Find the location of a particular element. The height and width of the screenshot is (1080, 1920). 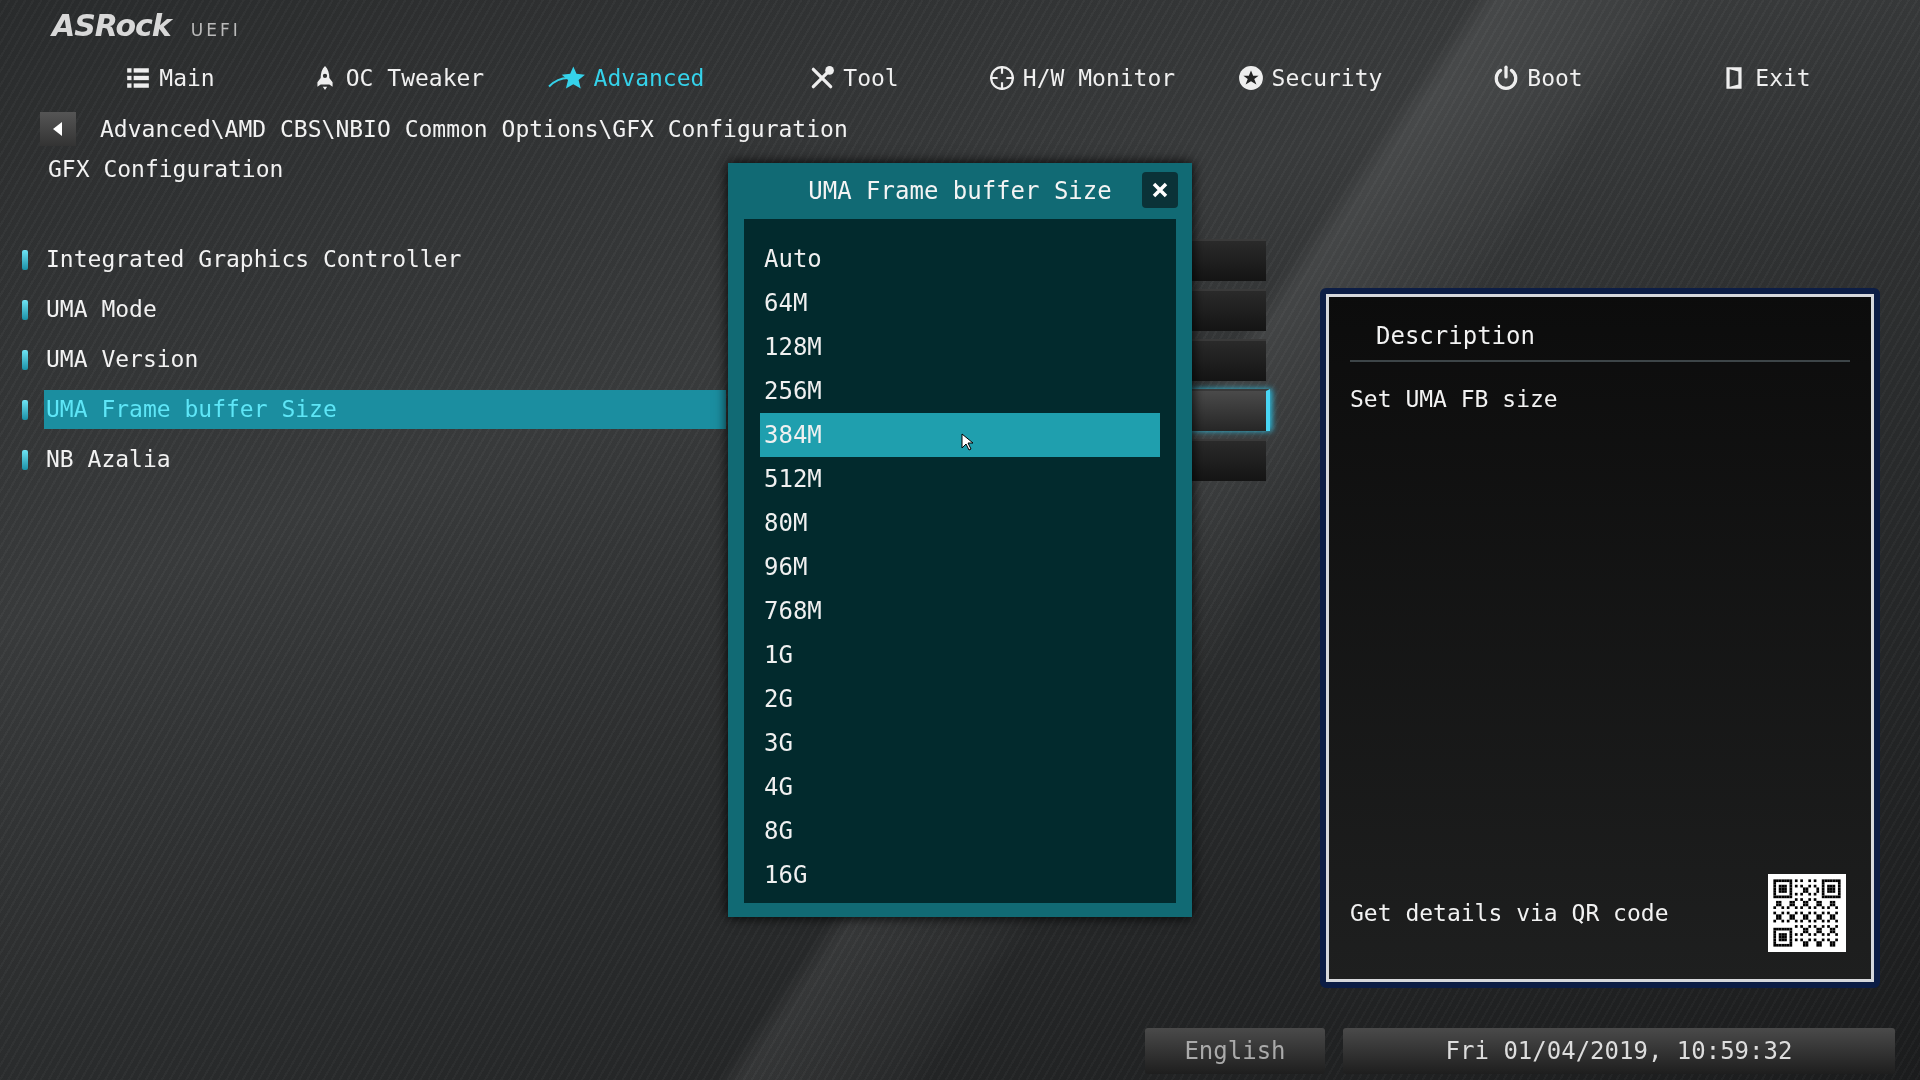

star-icon is located at coordinates (566, 78).